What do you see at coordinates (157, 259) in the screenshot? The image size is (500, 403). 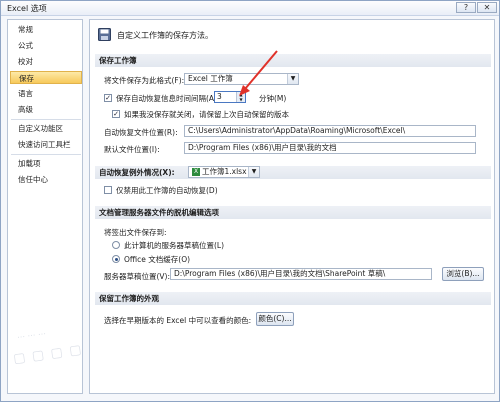 I see `office-cache-label: Office 文档缓存(O)` at bounding box center [157, 259].